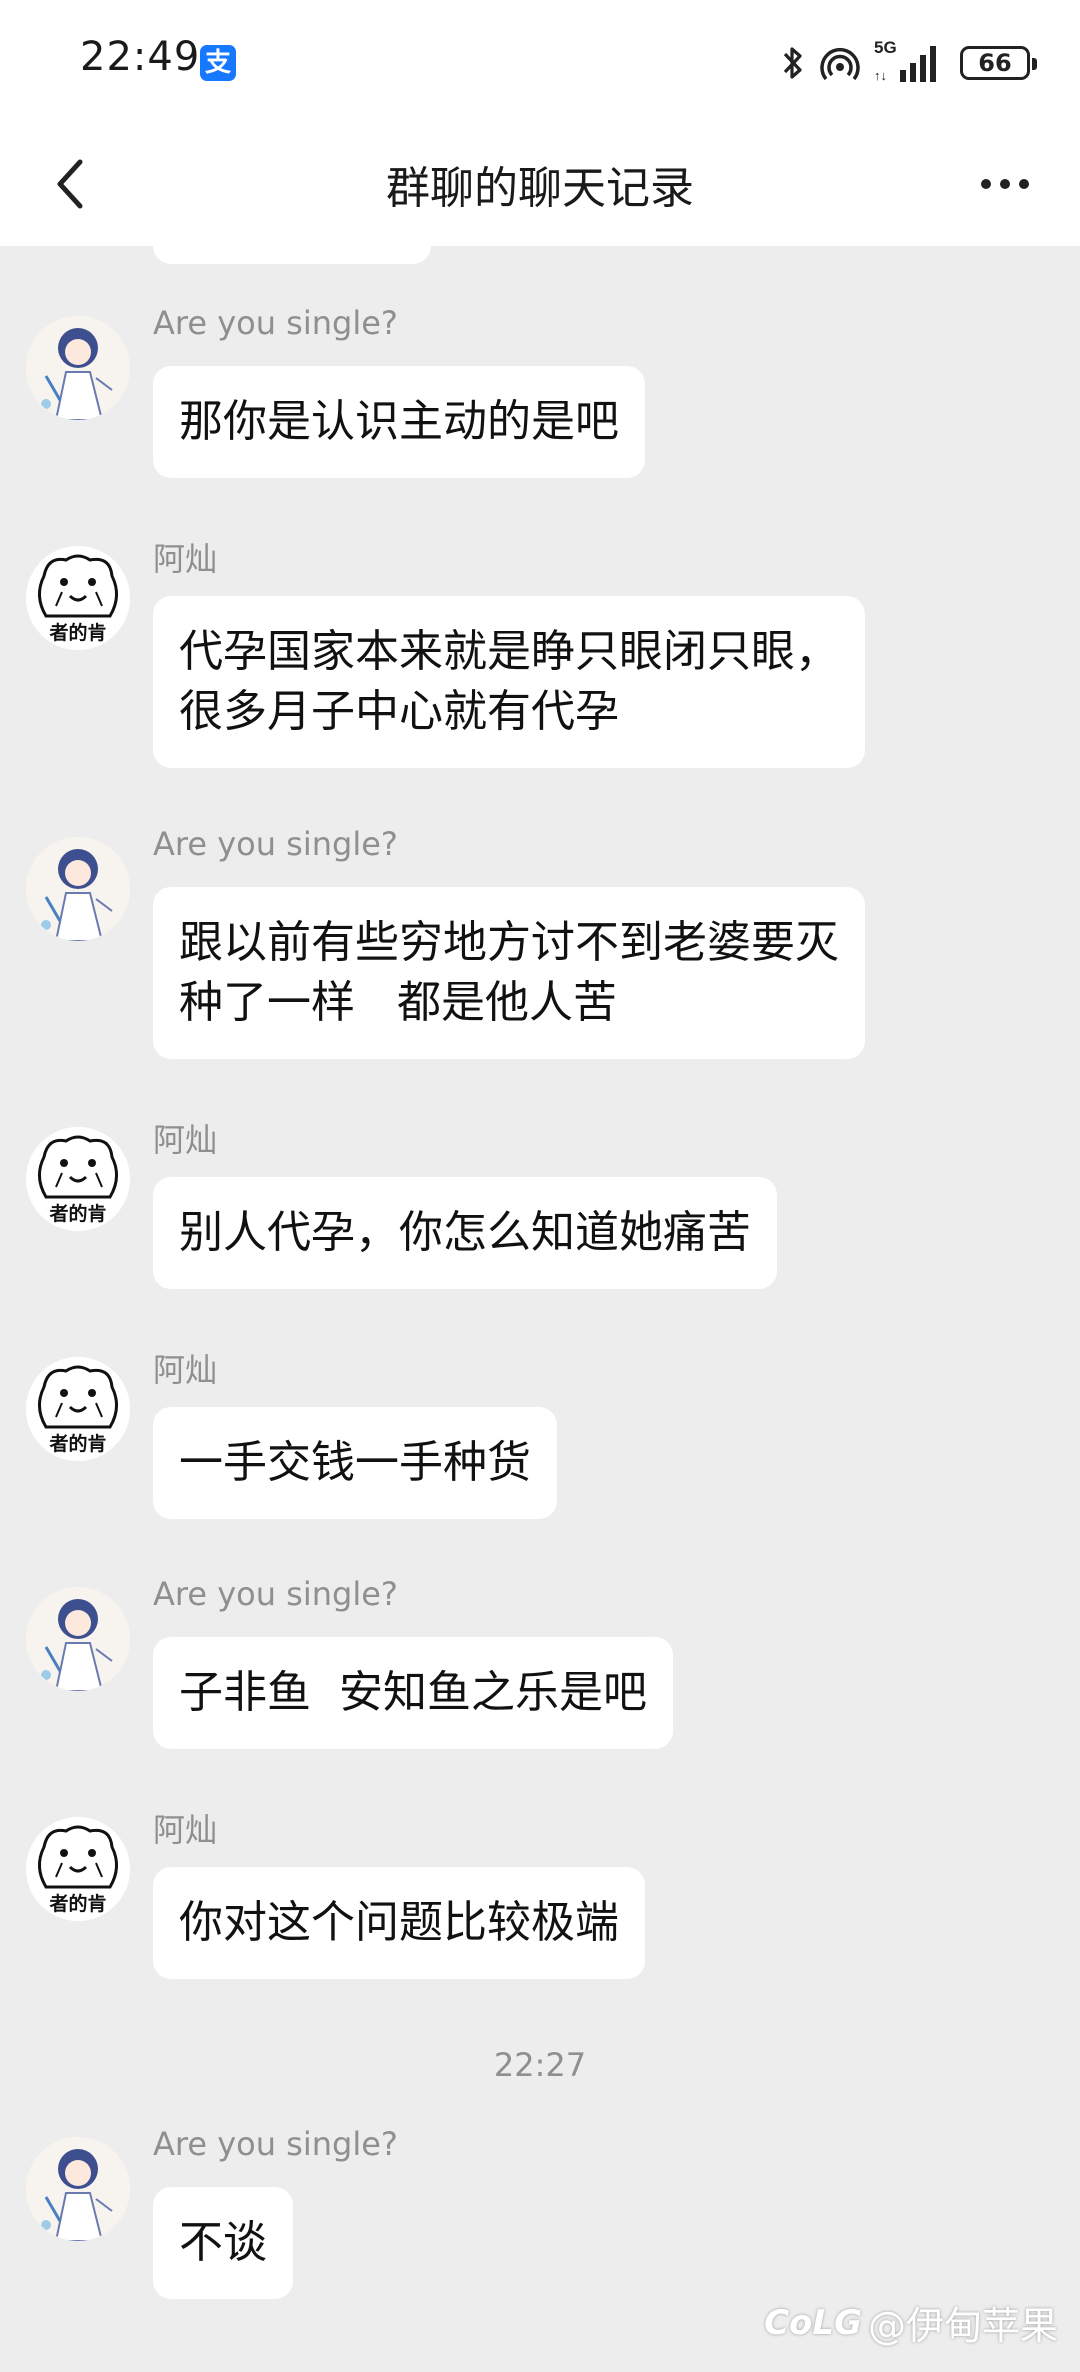 The image size is (1080, 2372). What do you see at coordinates (509, 973) in the screenshot?
I see `message-bubble: 跟以前有些穷地方讨不到老婆要灭 种了一样 都是他人苦` at bounding box center [509, 973].